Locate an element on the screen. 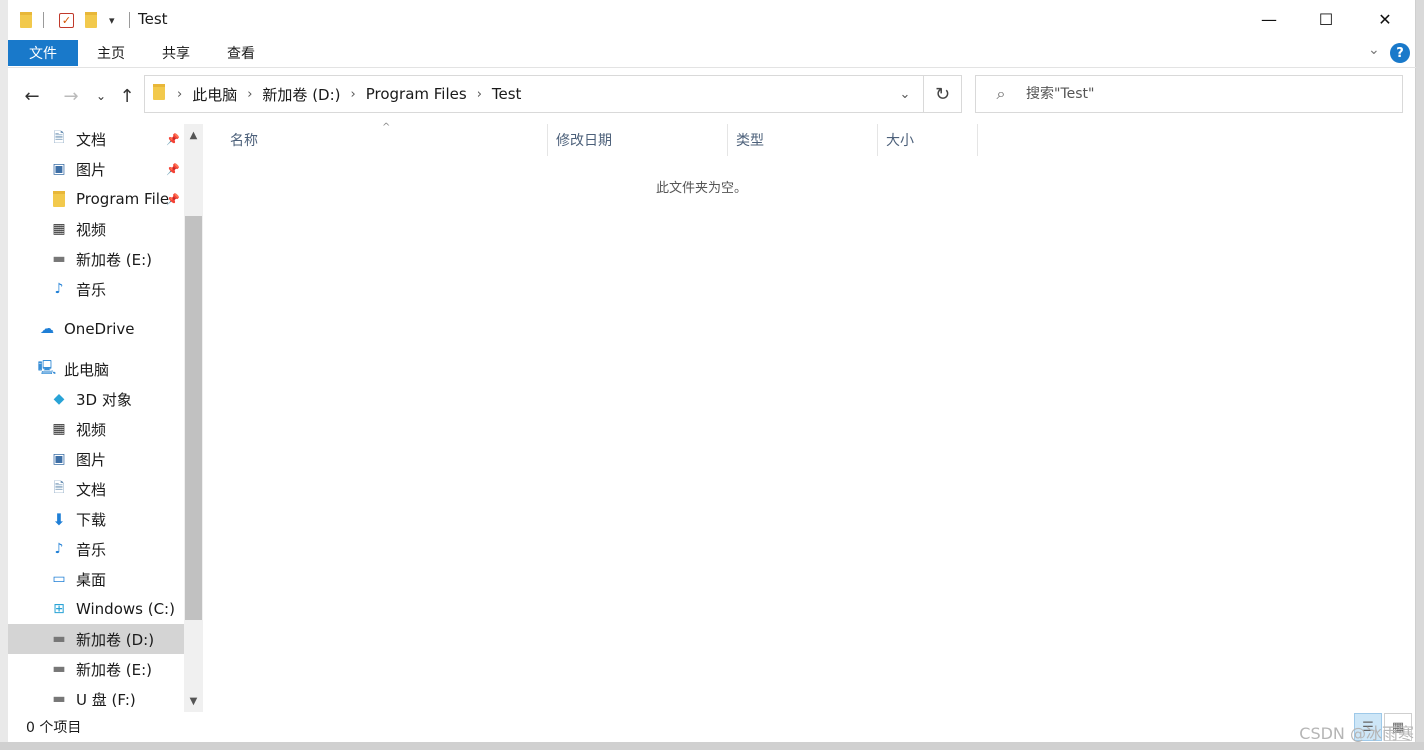 The width and height of the screenshot is (1424, 750). up-button: ↑ is located at coordinates (127, 96).